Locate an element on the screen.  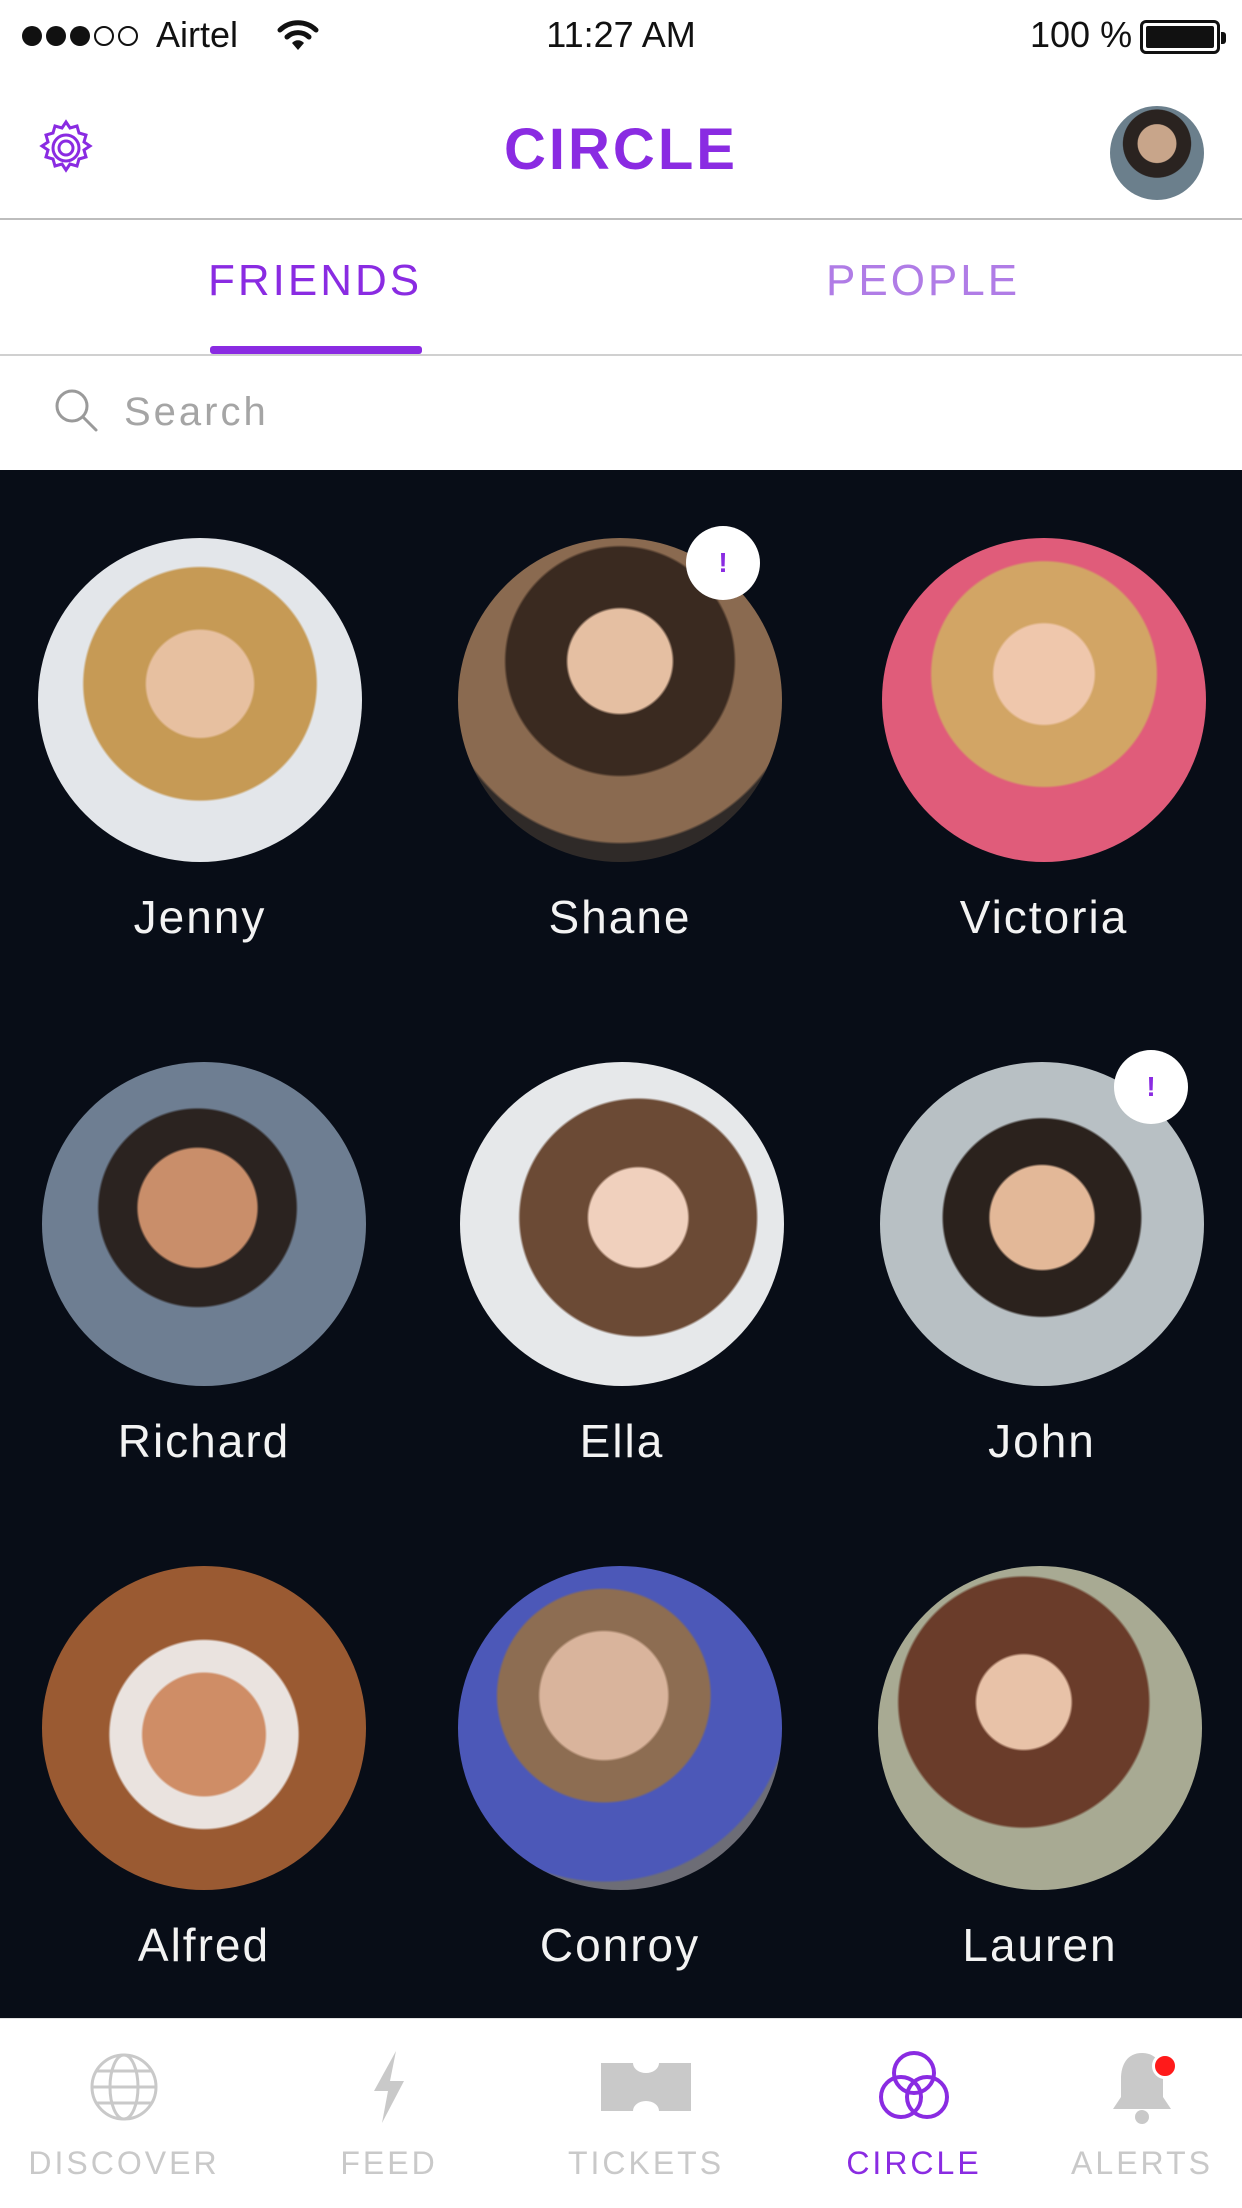
header: CIRCLE is located at coordinates (621, 148).